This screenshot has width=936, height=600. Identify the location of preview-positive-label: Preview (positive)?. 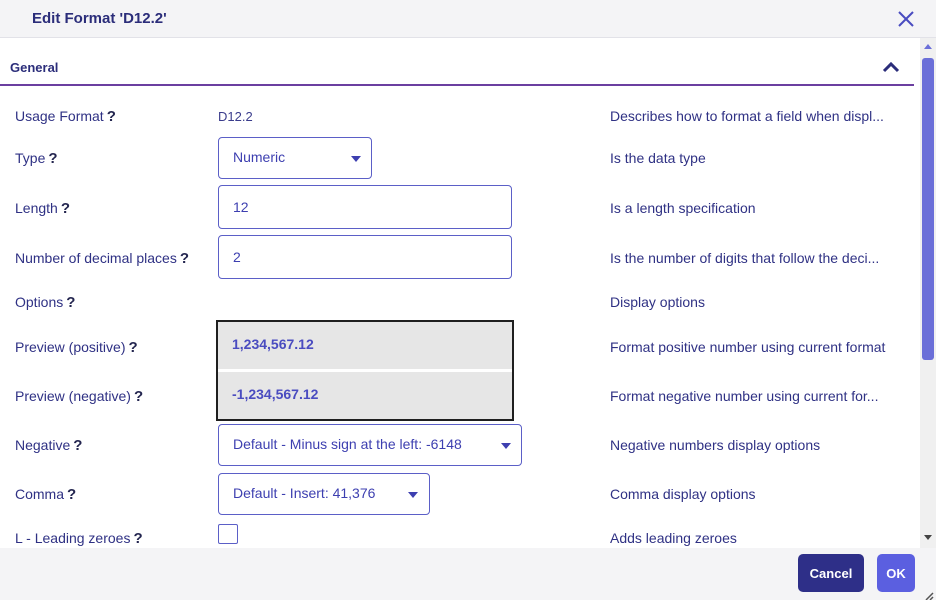
(76, 347).